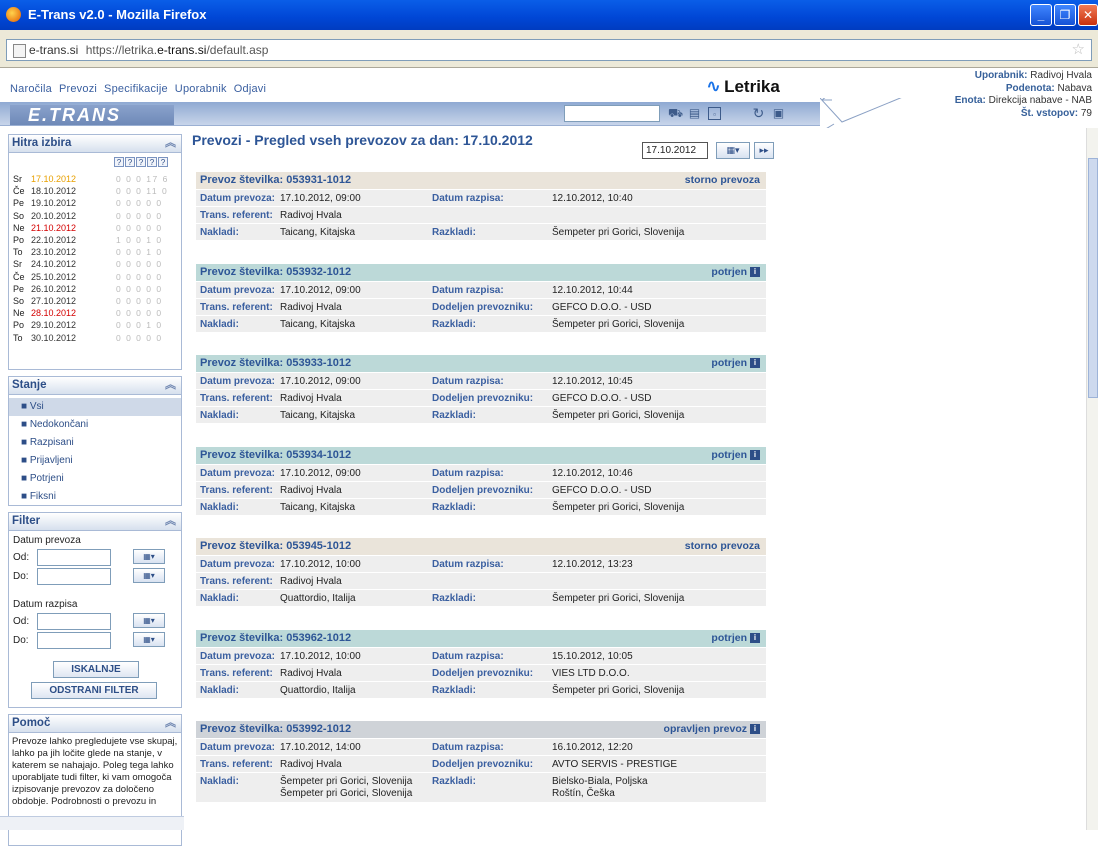 This screenshot has width=1098, height=846. What do you see at coordinates (74, 621) in the screenshot?
I see `tender-date-from-input` at bounding box center [74, 621].